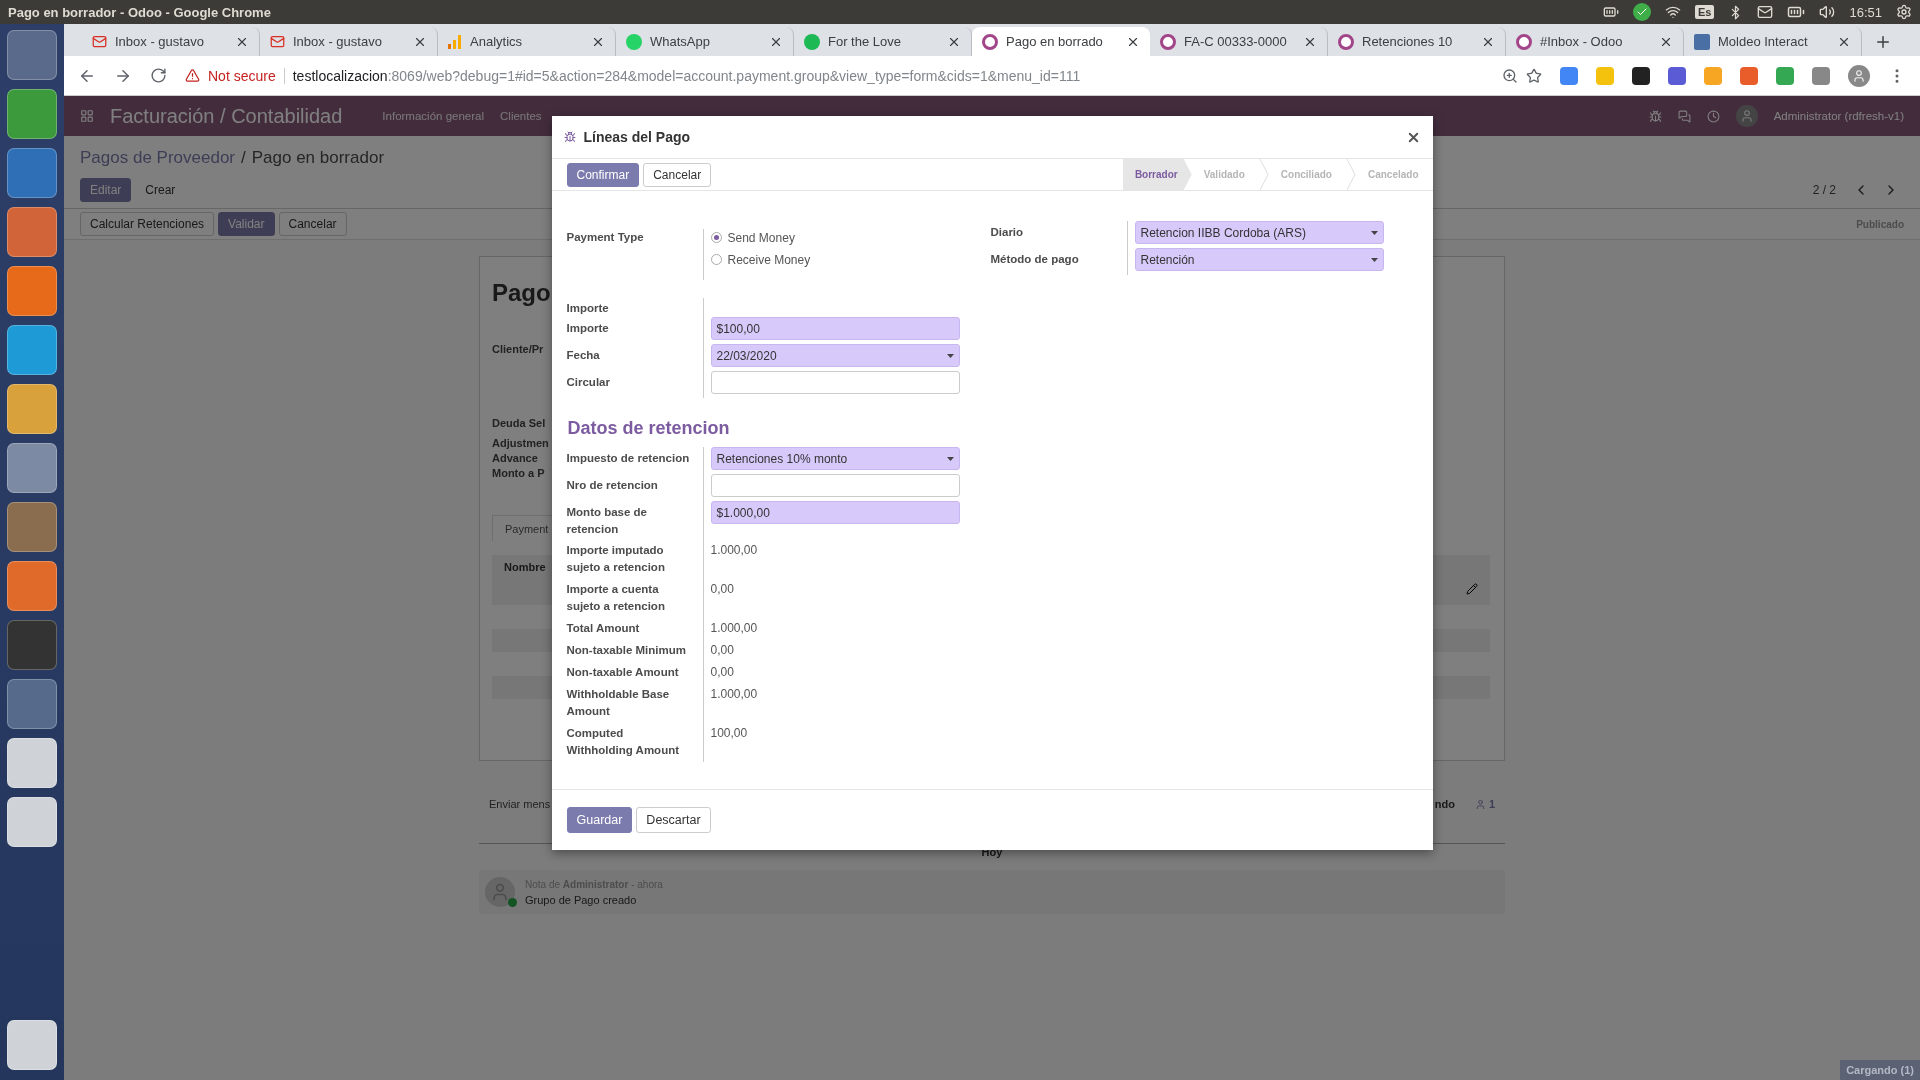 This screenshot has height=1080, width=1920. What do you see at coordinates (1827, 12) in the screenshot?
I see `volume-icon` at bounding box center [1827, 12].